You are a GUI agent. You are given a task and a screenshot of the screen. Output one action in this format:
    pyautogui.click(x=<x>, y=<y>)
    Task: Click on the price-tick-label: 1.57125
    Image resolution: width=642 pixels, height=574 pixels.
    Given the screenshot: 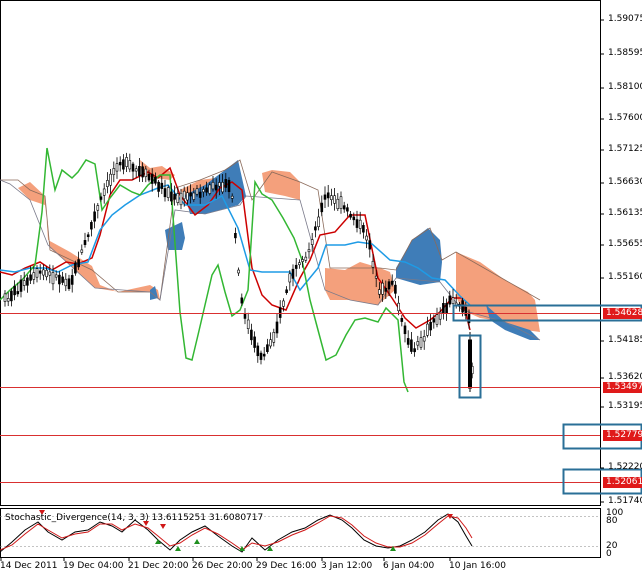 What is the action you would take?
    pyautogui.click(x=625, y=149)
    